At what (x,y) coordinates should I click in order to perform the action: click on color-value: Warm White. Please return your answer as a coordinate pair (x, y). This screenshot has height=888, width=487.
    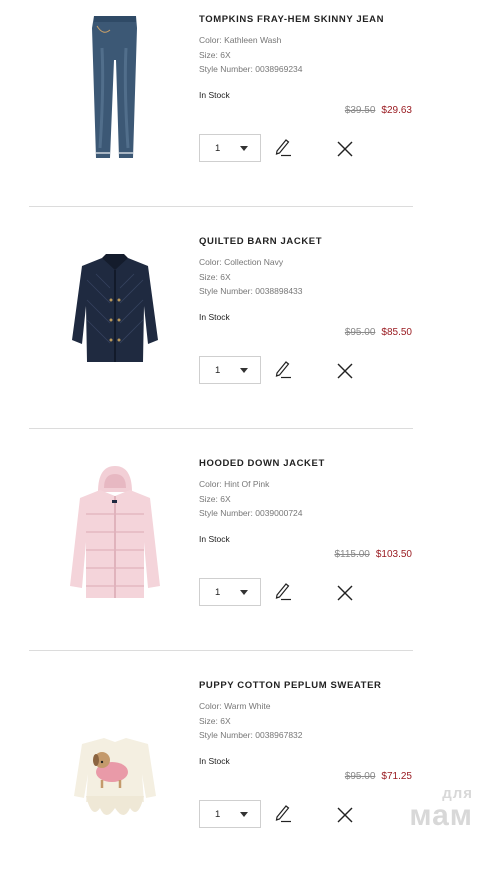
    Looking at the image, I should click on (247, 706).